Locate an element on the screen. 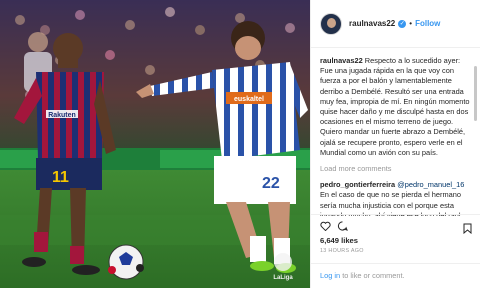 Image resolution: width=480 pixels, height=289 pixels. comments-scrollbar is located at coordinates (476, 135).